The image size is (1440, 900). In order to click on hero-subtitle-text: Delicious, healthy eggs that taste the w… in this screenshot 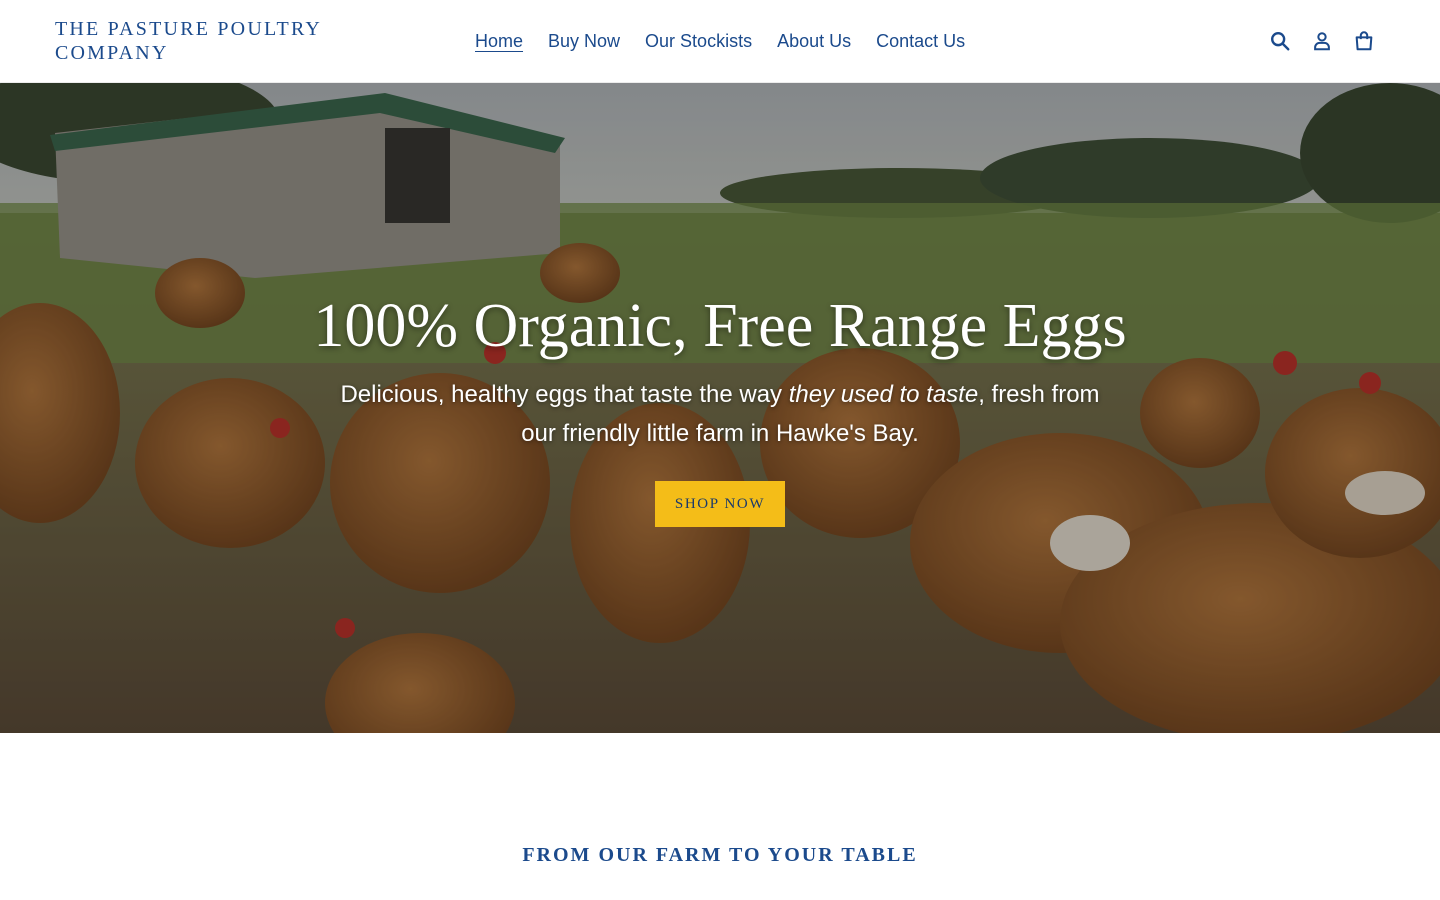, I will do `click(564, 394)`.